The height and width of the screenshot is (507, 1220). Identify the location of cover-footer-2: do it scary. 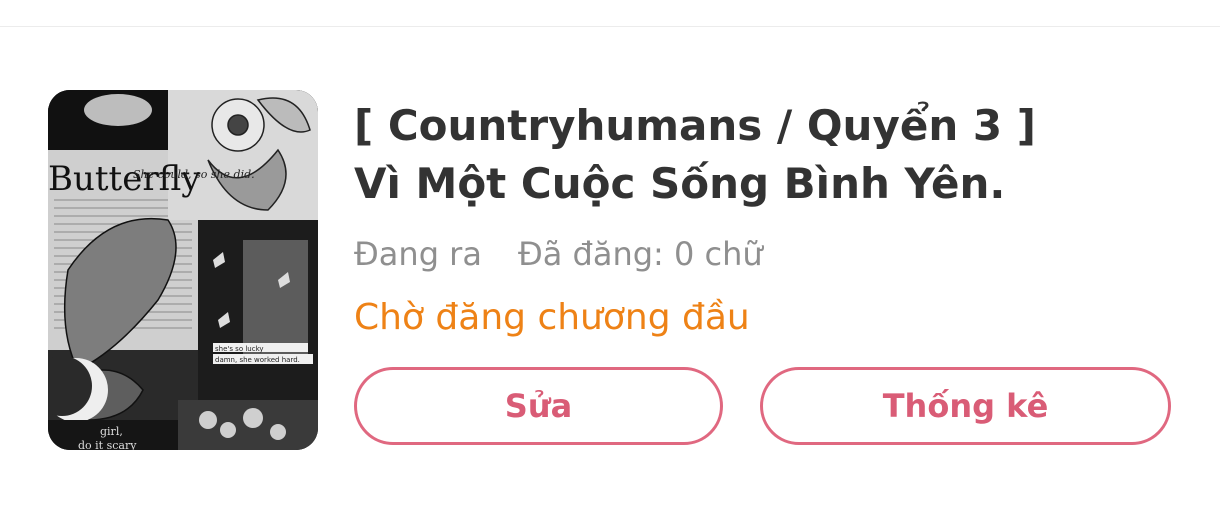
(107, 444).